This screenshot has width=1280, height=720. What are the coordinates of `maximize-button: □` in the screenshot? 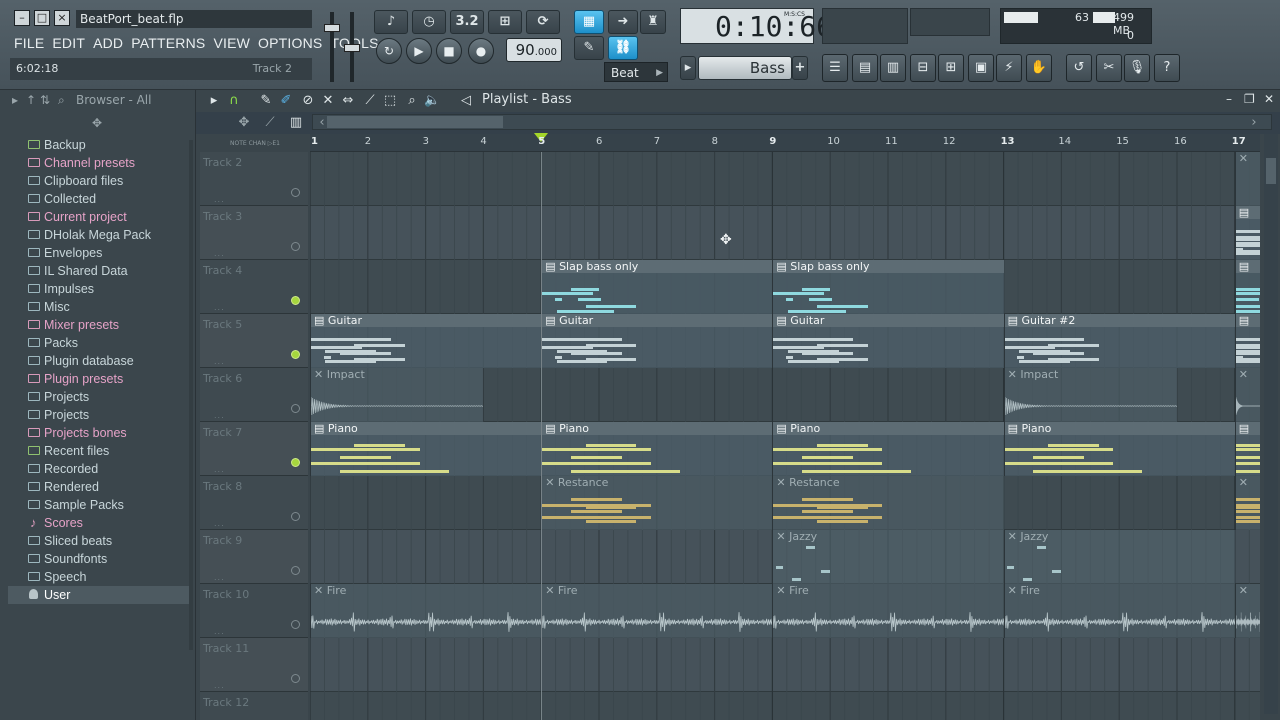 It's located at (42, 18).